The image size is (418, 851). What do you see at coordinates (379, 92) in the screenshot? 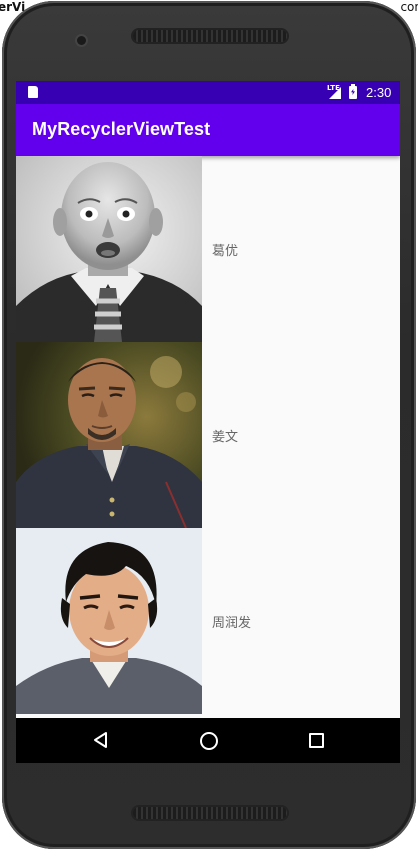
I see `status-clock: 2:30` at bounding box center [379, 92].